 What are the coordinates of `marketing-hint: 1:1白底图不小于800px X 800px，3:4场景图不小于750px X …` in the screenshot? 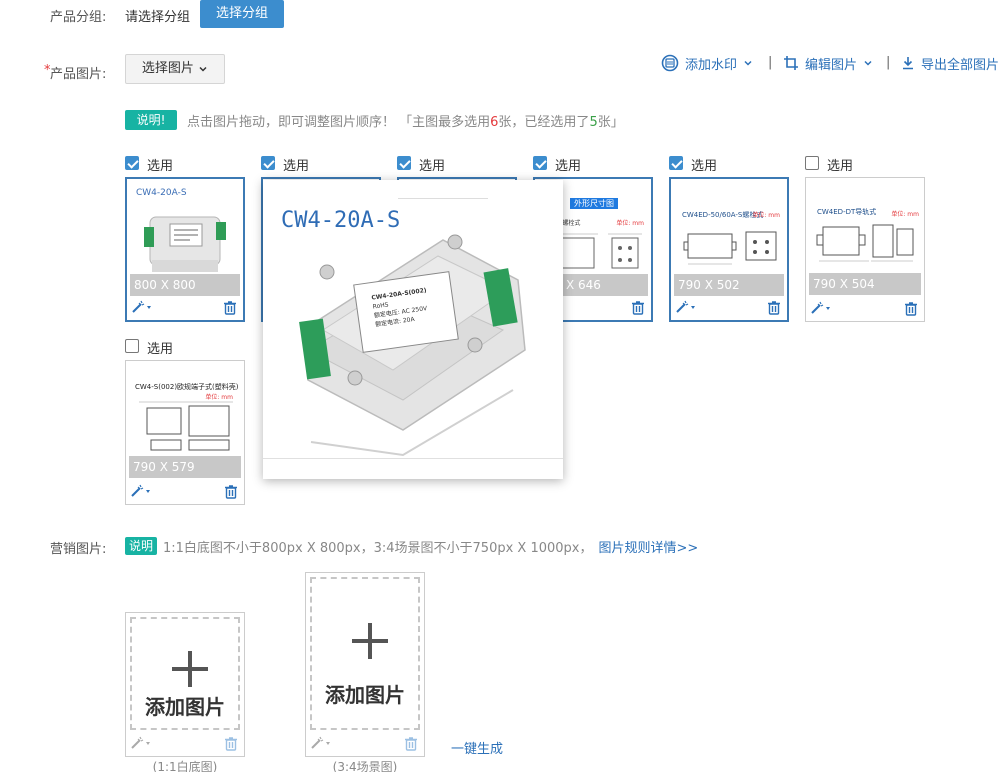 It's located at (431, 548).